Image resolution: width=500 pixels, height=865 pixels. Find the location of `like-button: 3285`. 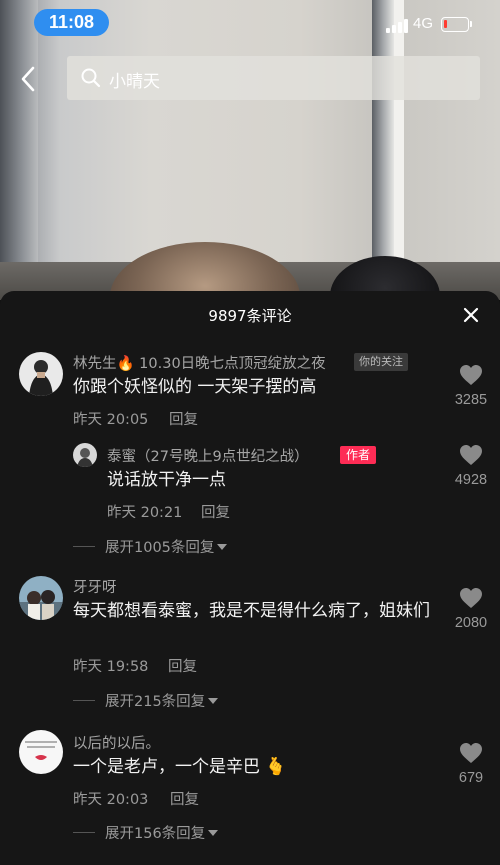

like-button: 3285 is located at coordinates (471, 386).